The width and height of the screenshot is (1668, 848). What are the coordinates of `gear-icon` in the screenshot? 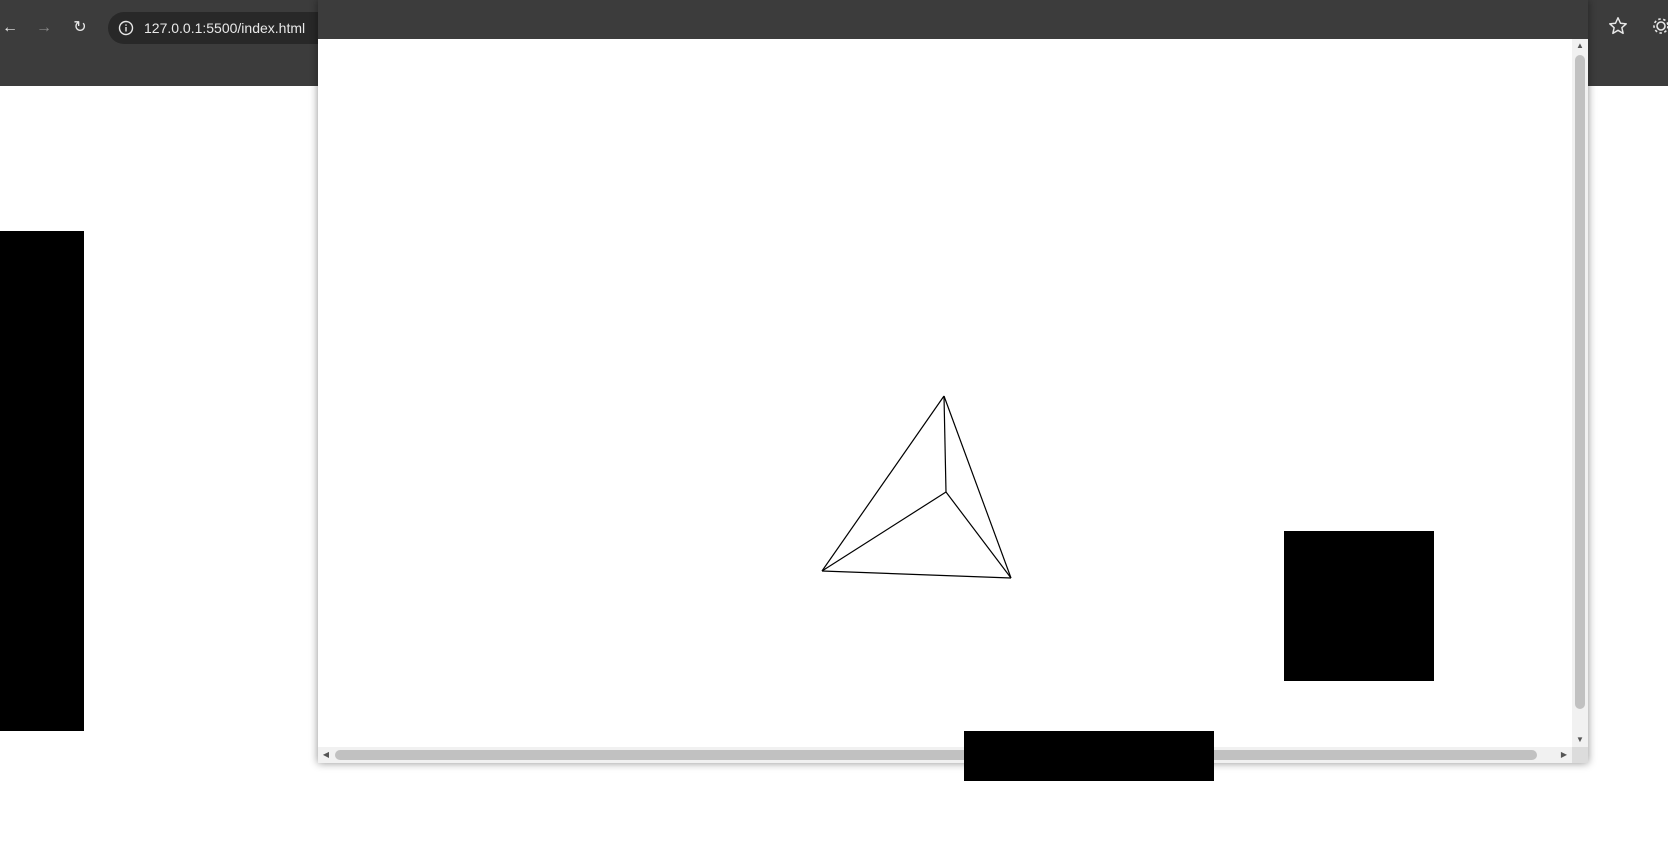 It's located at (1660, 26).